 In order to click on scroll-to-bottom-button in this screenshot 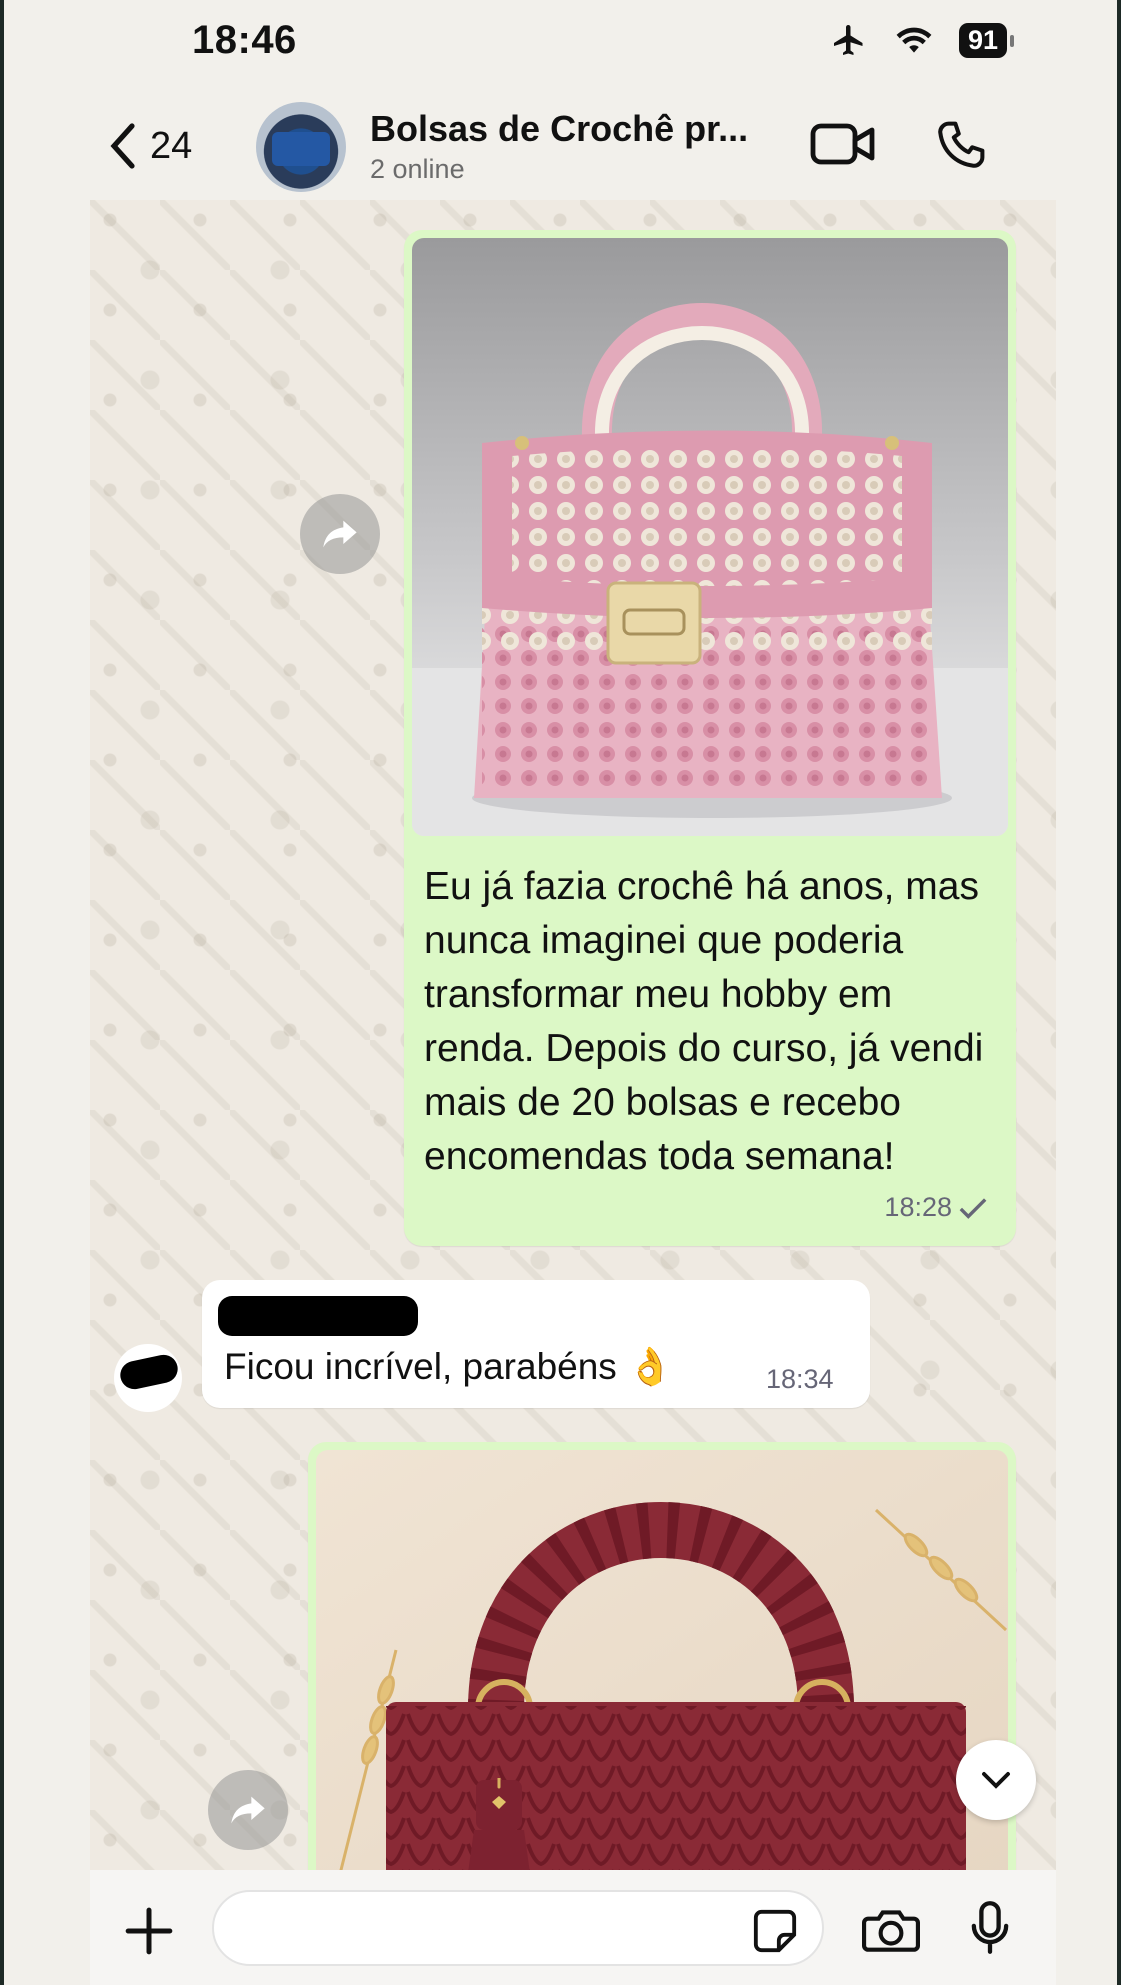, I will do `click(996, 1780)`.